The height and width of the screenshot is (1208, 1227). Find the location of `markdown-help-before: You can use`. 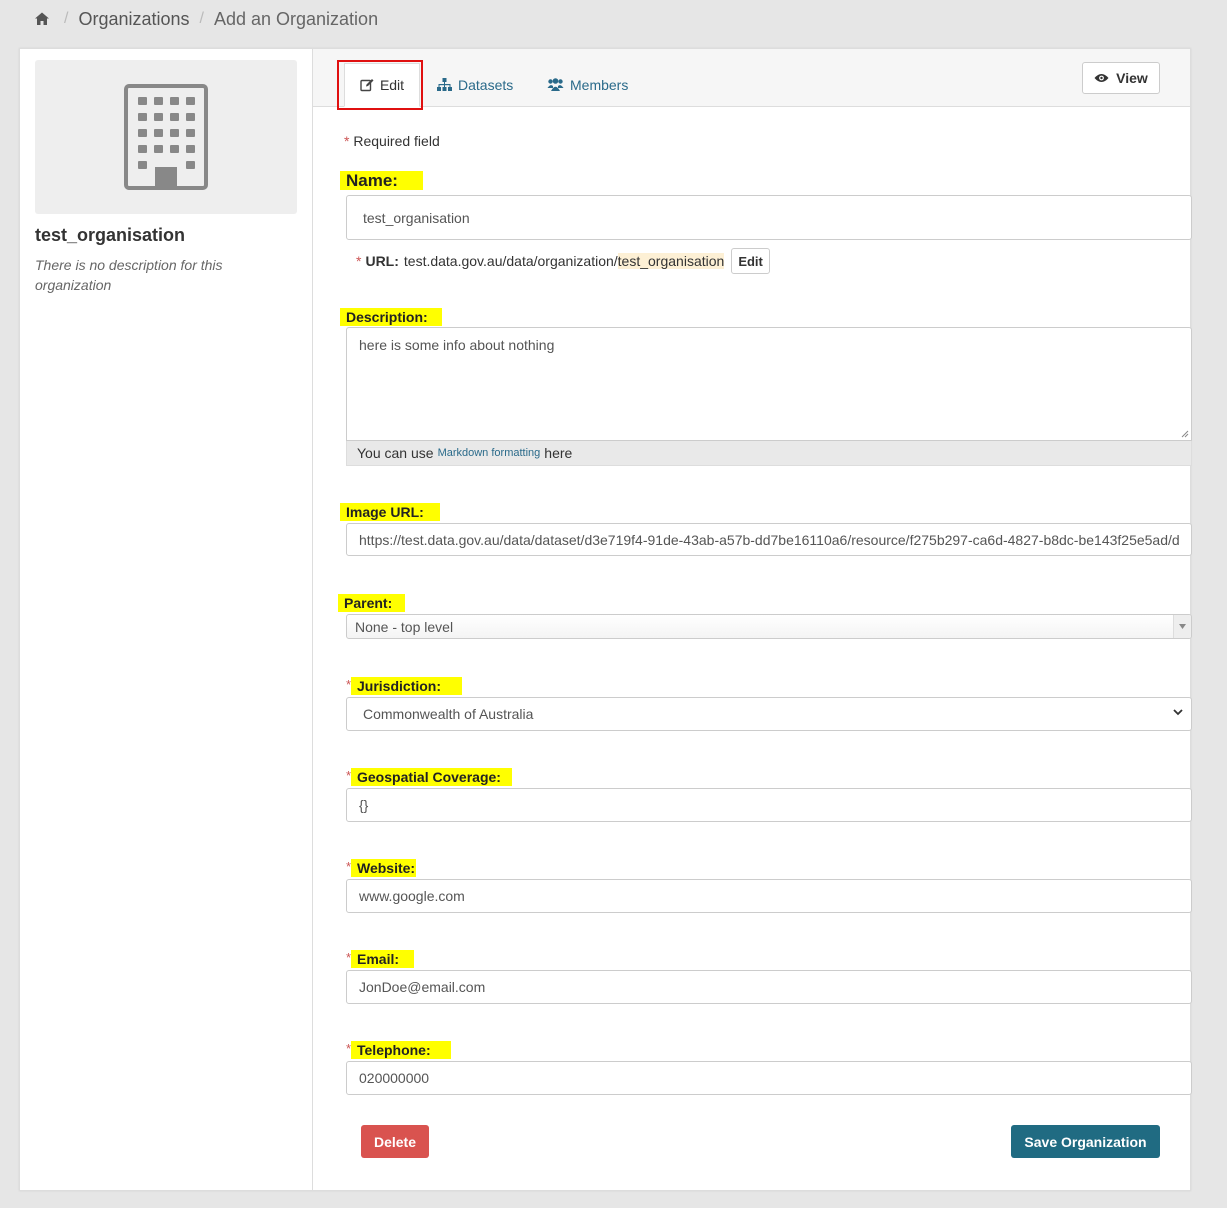

markdown-help-before: You can use is located at coordinates (395, 453).